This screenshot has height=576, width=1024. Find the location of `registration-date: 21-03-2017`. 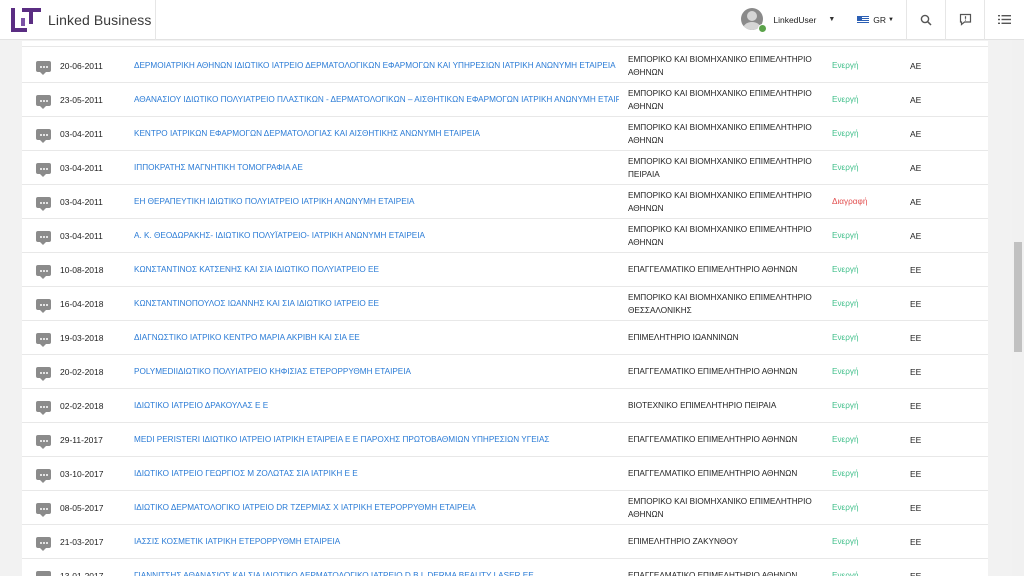

registration-date: 21-03-2017 is located at coordinates (82, 542).